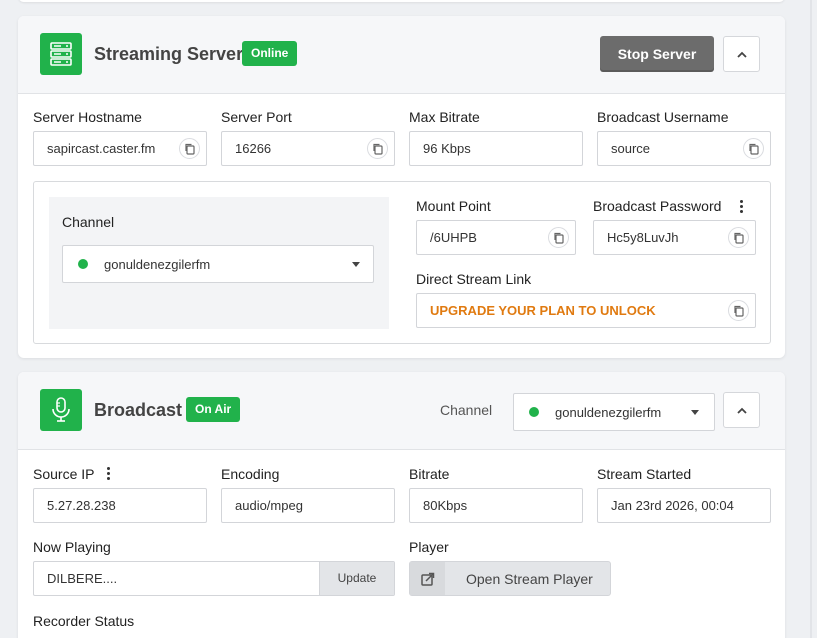  Describe the element at coordinates (684, 148) in the screenshot. I see `broadcast-username-field: source` at that location.